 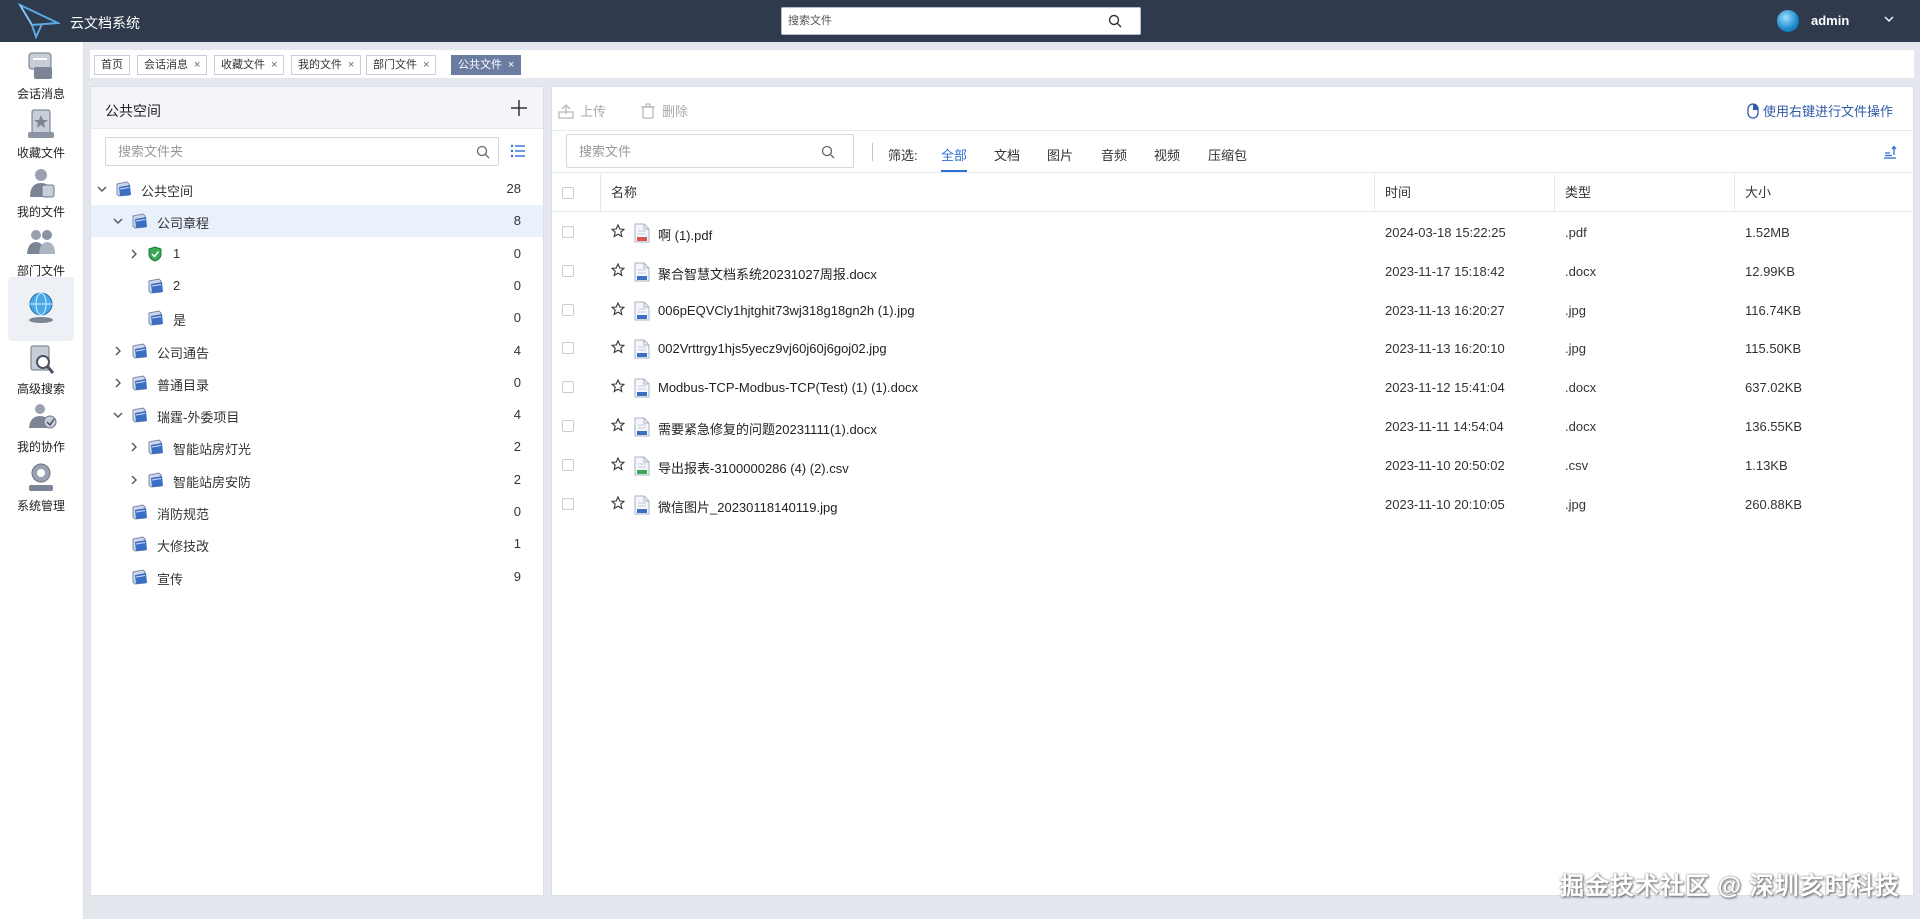 I want to click on folder-tree-row: 20, so click(x=317, y=286).